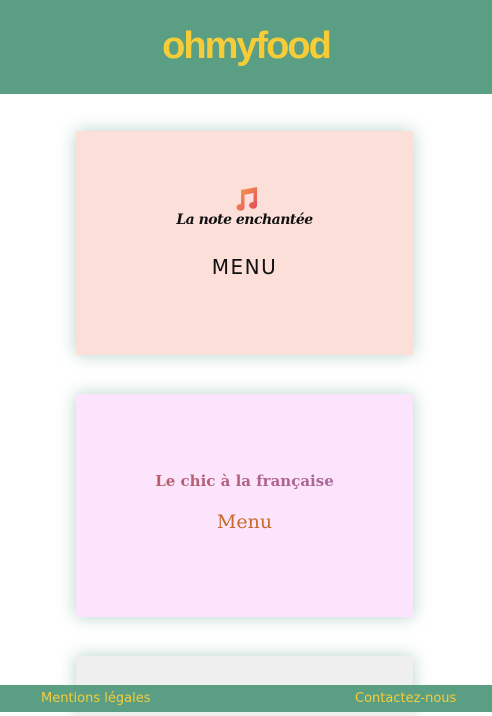 The image size is (492, 716). I want to click on site-header: ohmyfood, so click(246, 47).